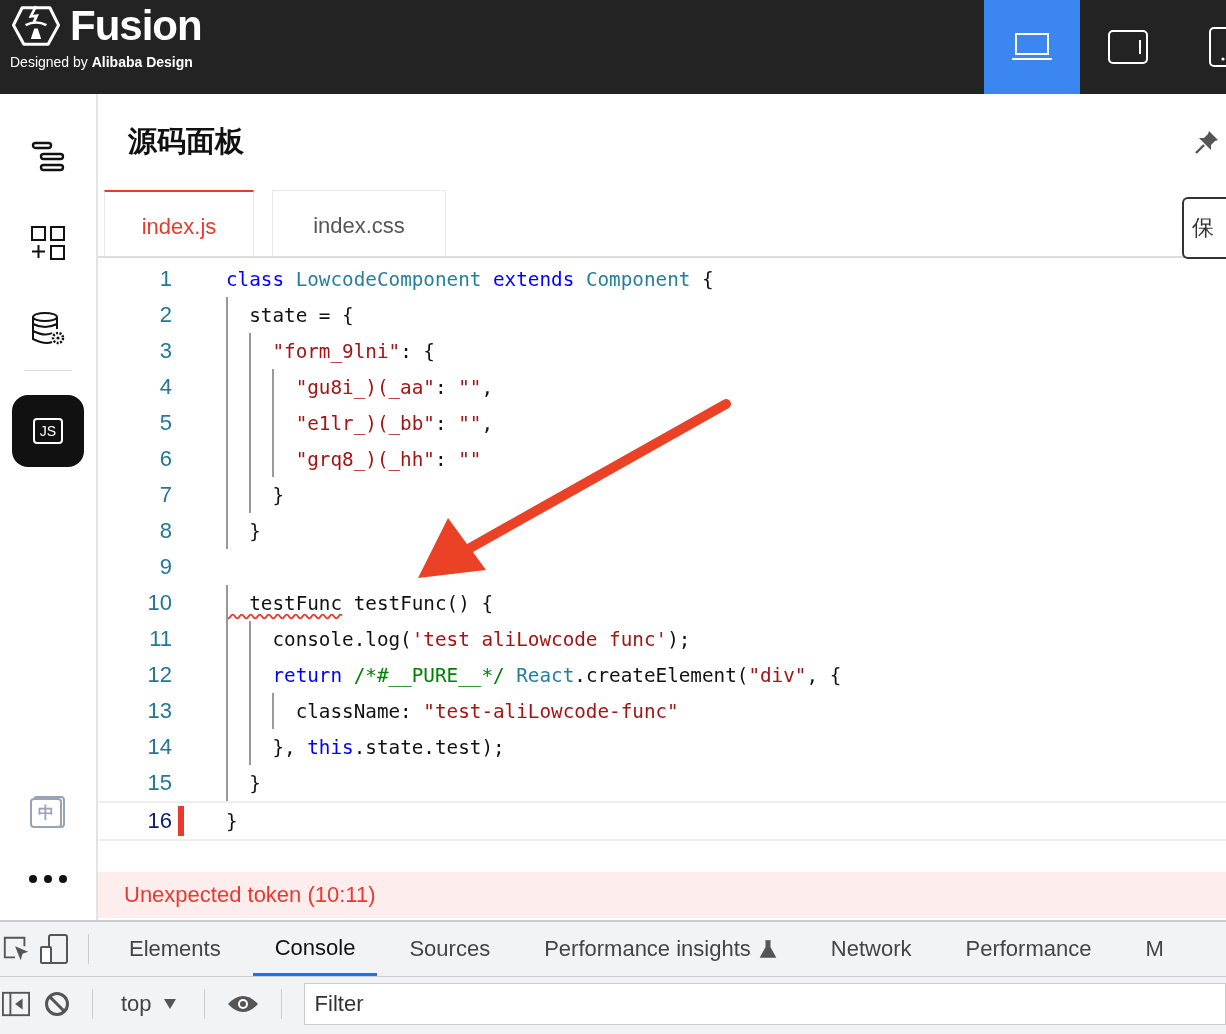  Describe the element at coordinates (48, 243) in the screenshot. I see `components-icon` at that location.